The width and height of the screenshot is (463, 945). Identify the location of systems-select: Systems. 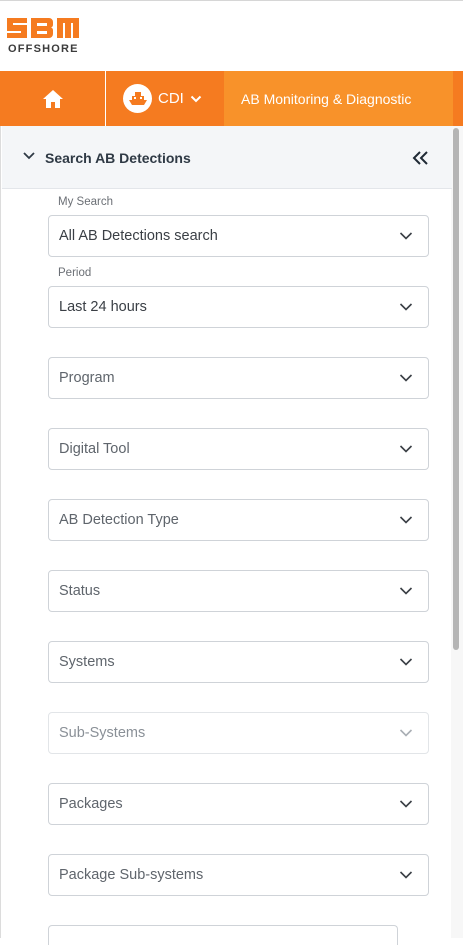
(238, 662).